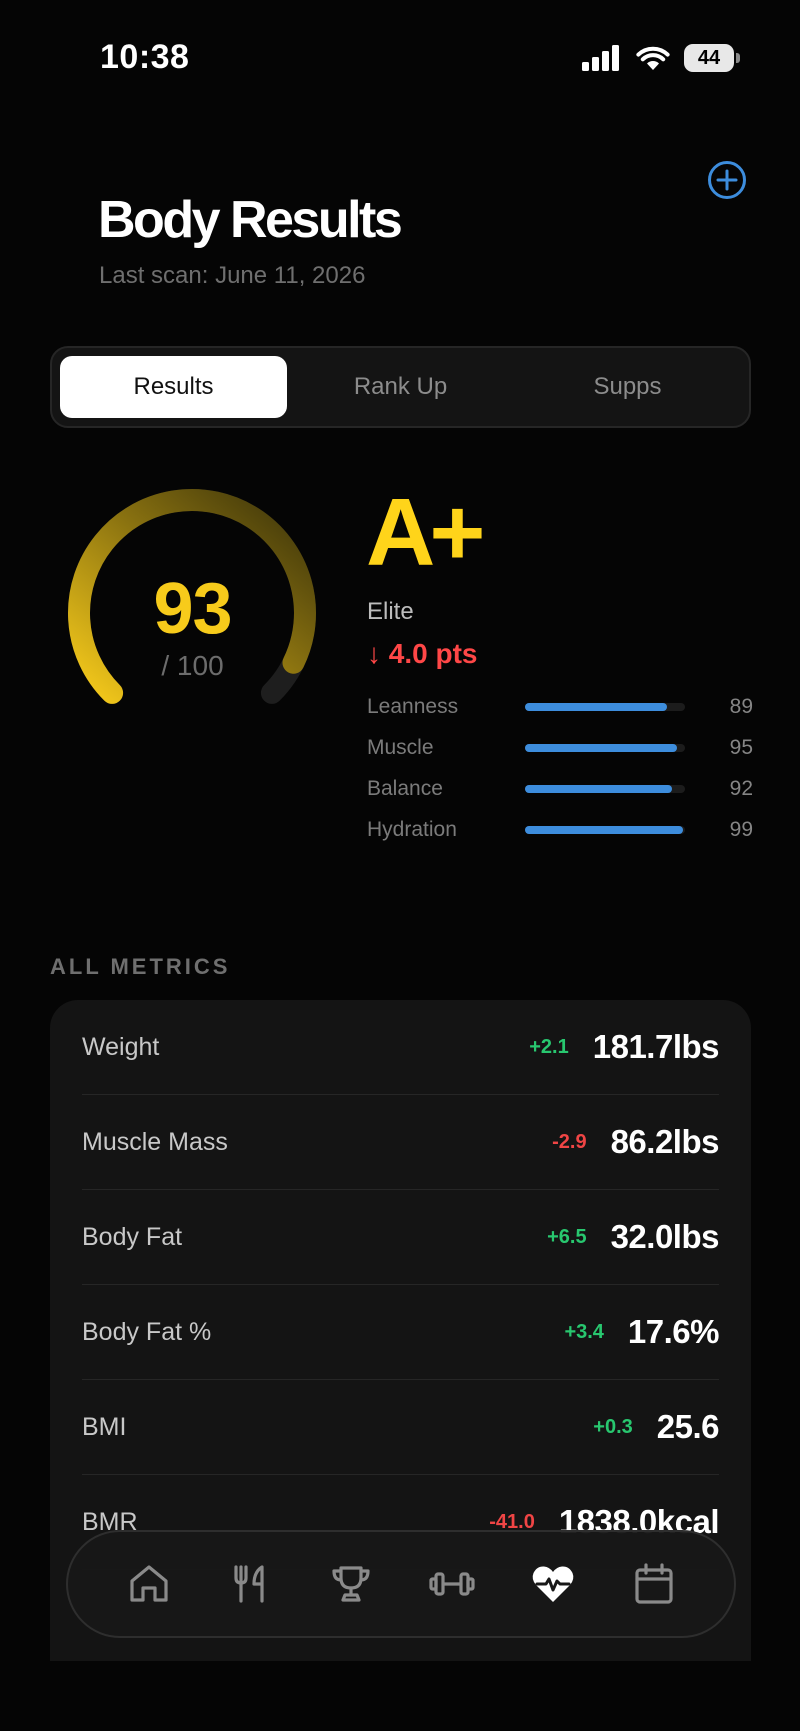 Image resolution: width=800 pixels, height=1731 pixels. Describe the element at coordinates (192, 665) in the screenshot. I see `score-max: / 100` at that location.